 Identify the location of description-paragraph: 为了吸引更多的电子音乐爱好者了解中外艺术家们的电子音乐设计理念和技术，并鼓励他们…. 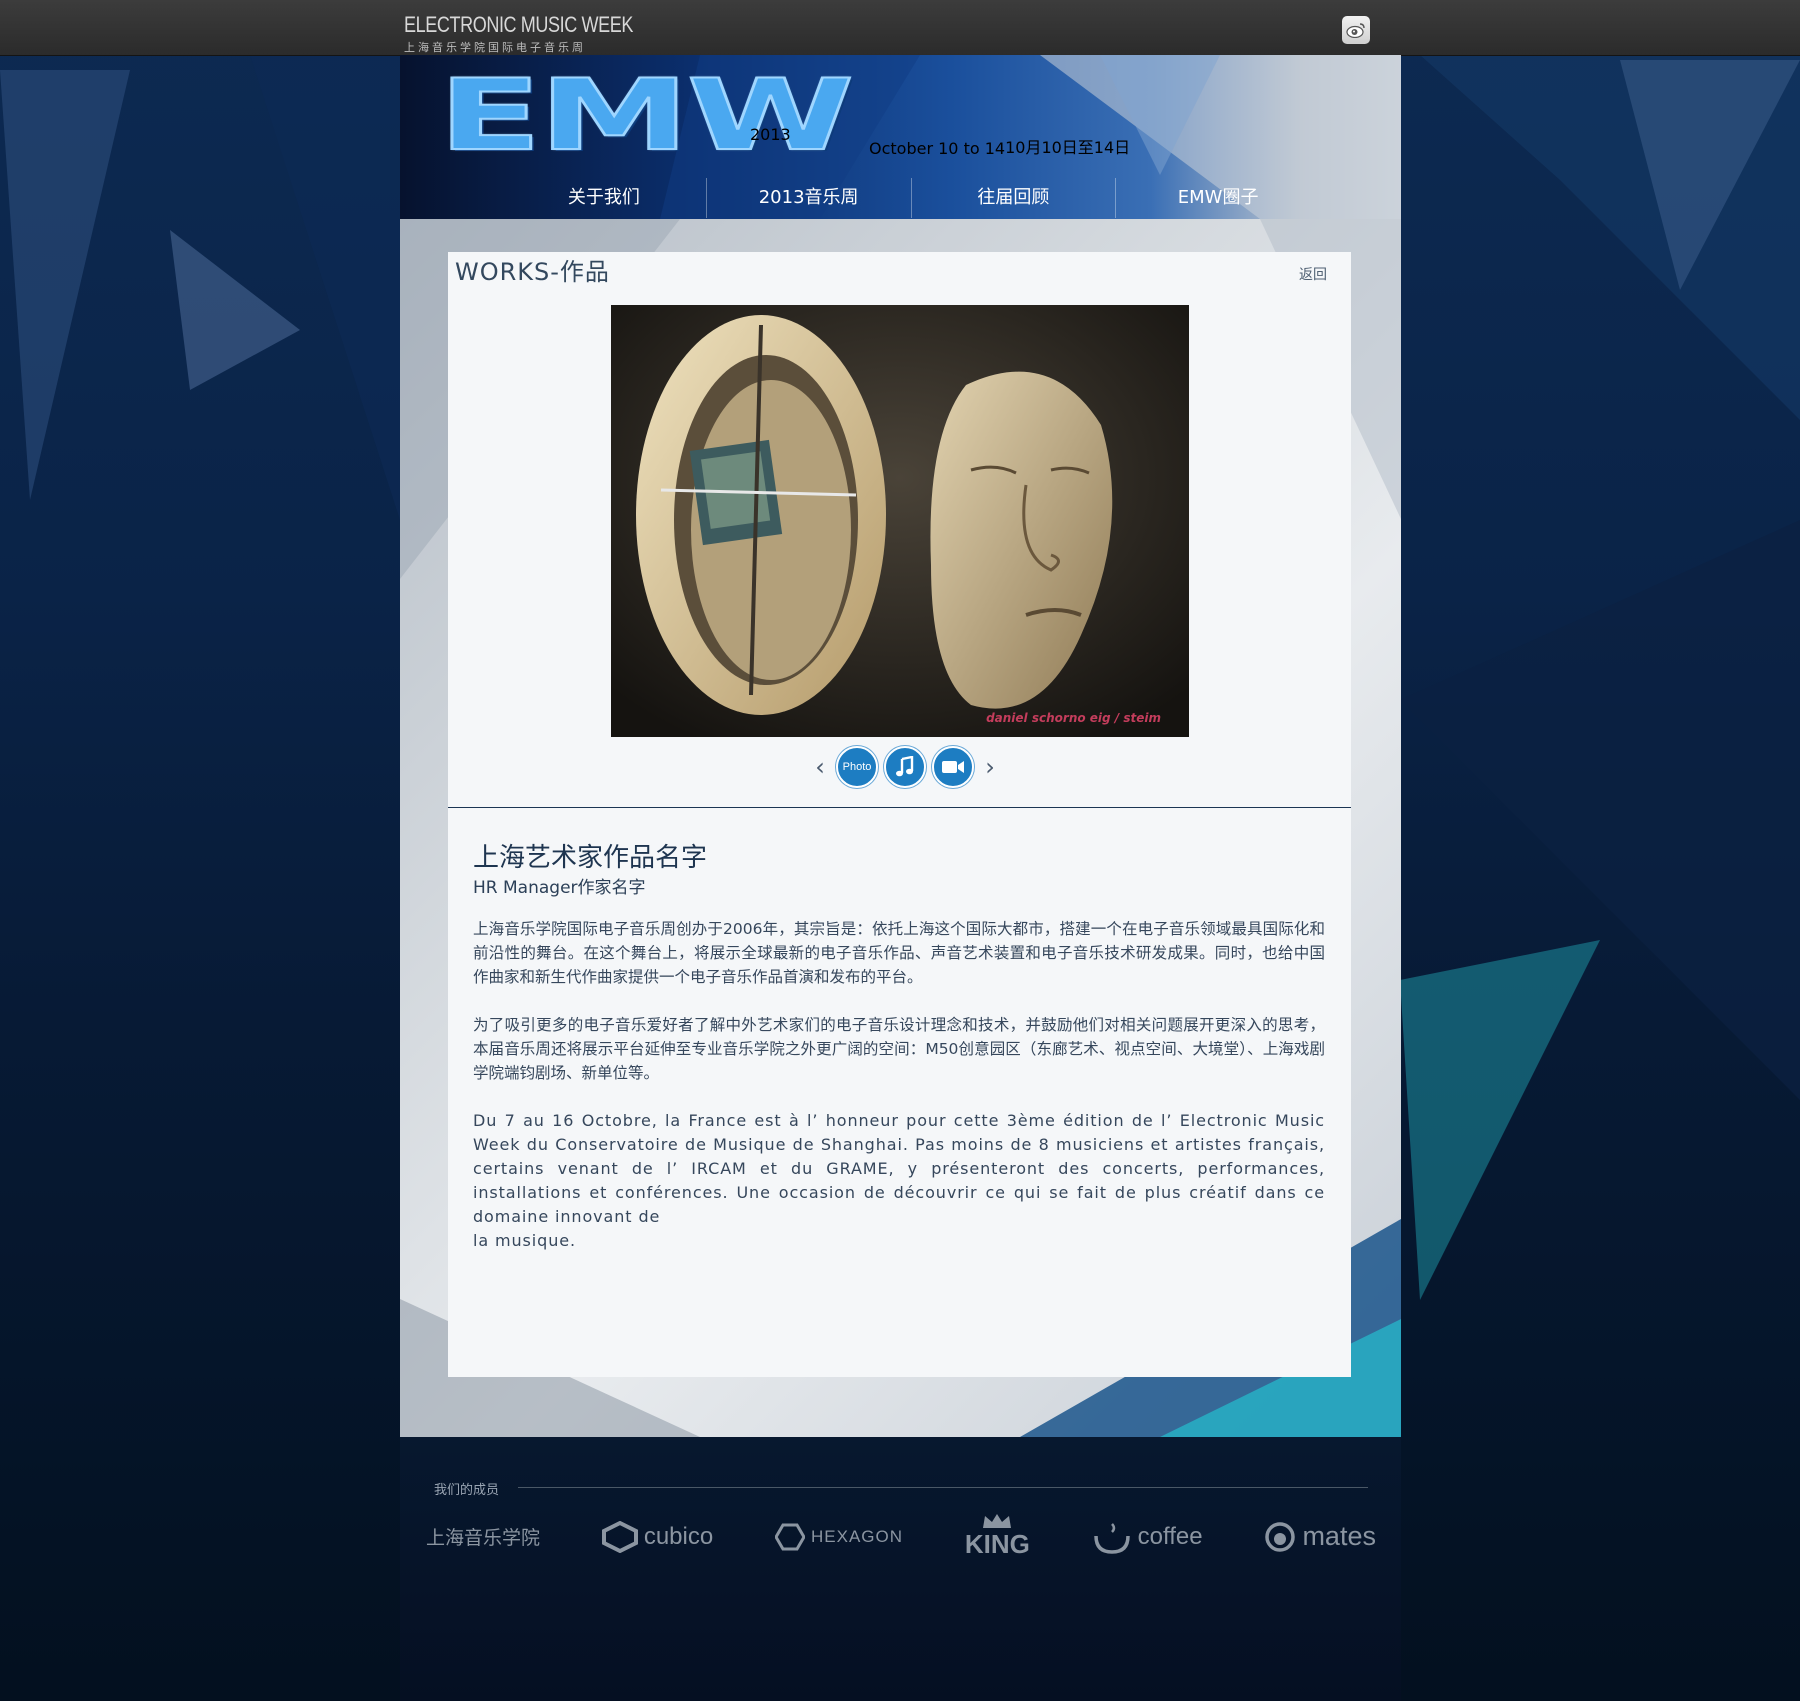
(899, 1049).